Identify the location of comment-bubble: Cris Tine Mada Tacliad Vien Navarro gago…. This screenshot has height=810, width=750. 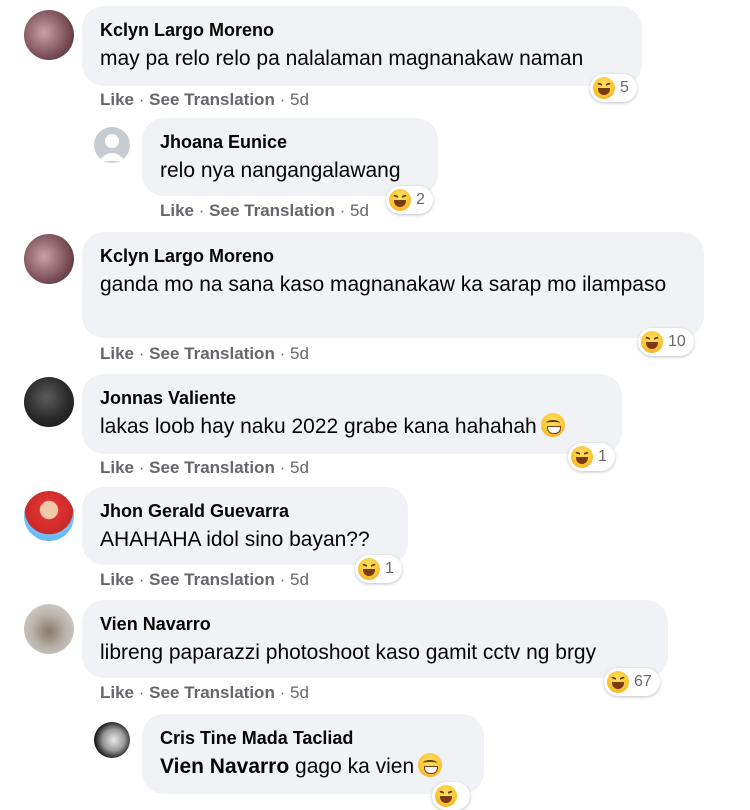
(313, 754).